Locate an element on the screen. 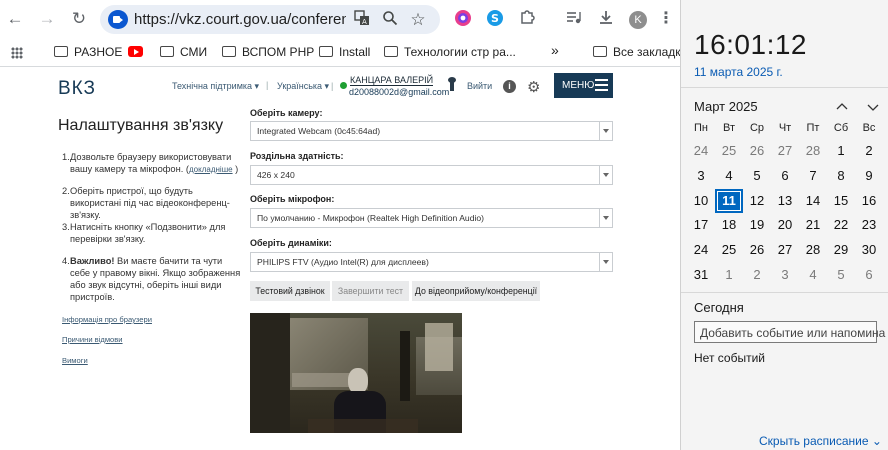  color-extension-icon is located at coordinates (463, 19).